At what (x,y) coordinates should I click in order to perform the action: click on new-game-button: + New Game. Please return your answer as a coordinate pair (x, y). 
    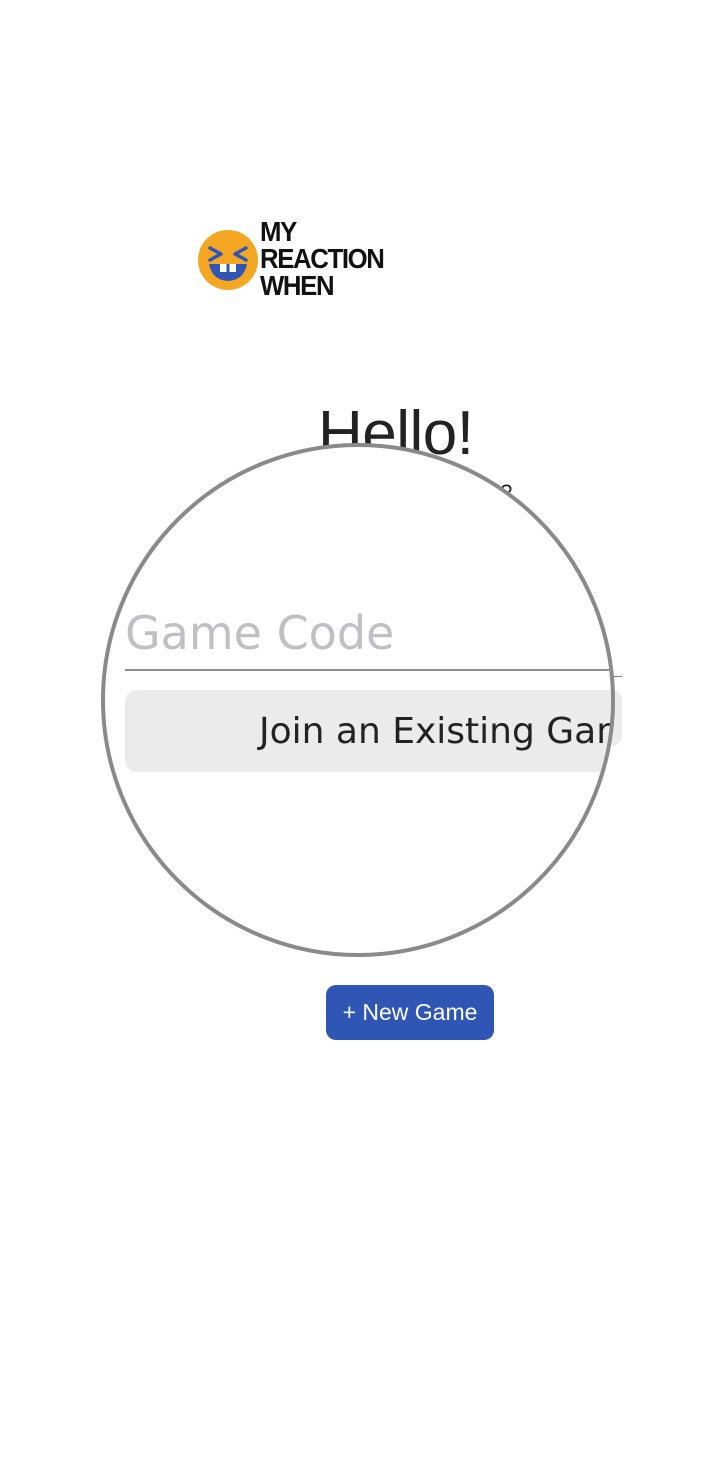
    Looking at the image, I should click on (410, 1012).